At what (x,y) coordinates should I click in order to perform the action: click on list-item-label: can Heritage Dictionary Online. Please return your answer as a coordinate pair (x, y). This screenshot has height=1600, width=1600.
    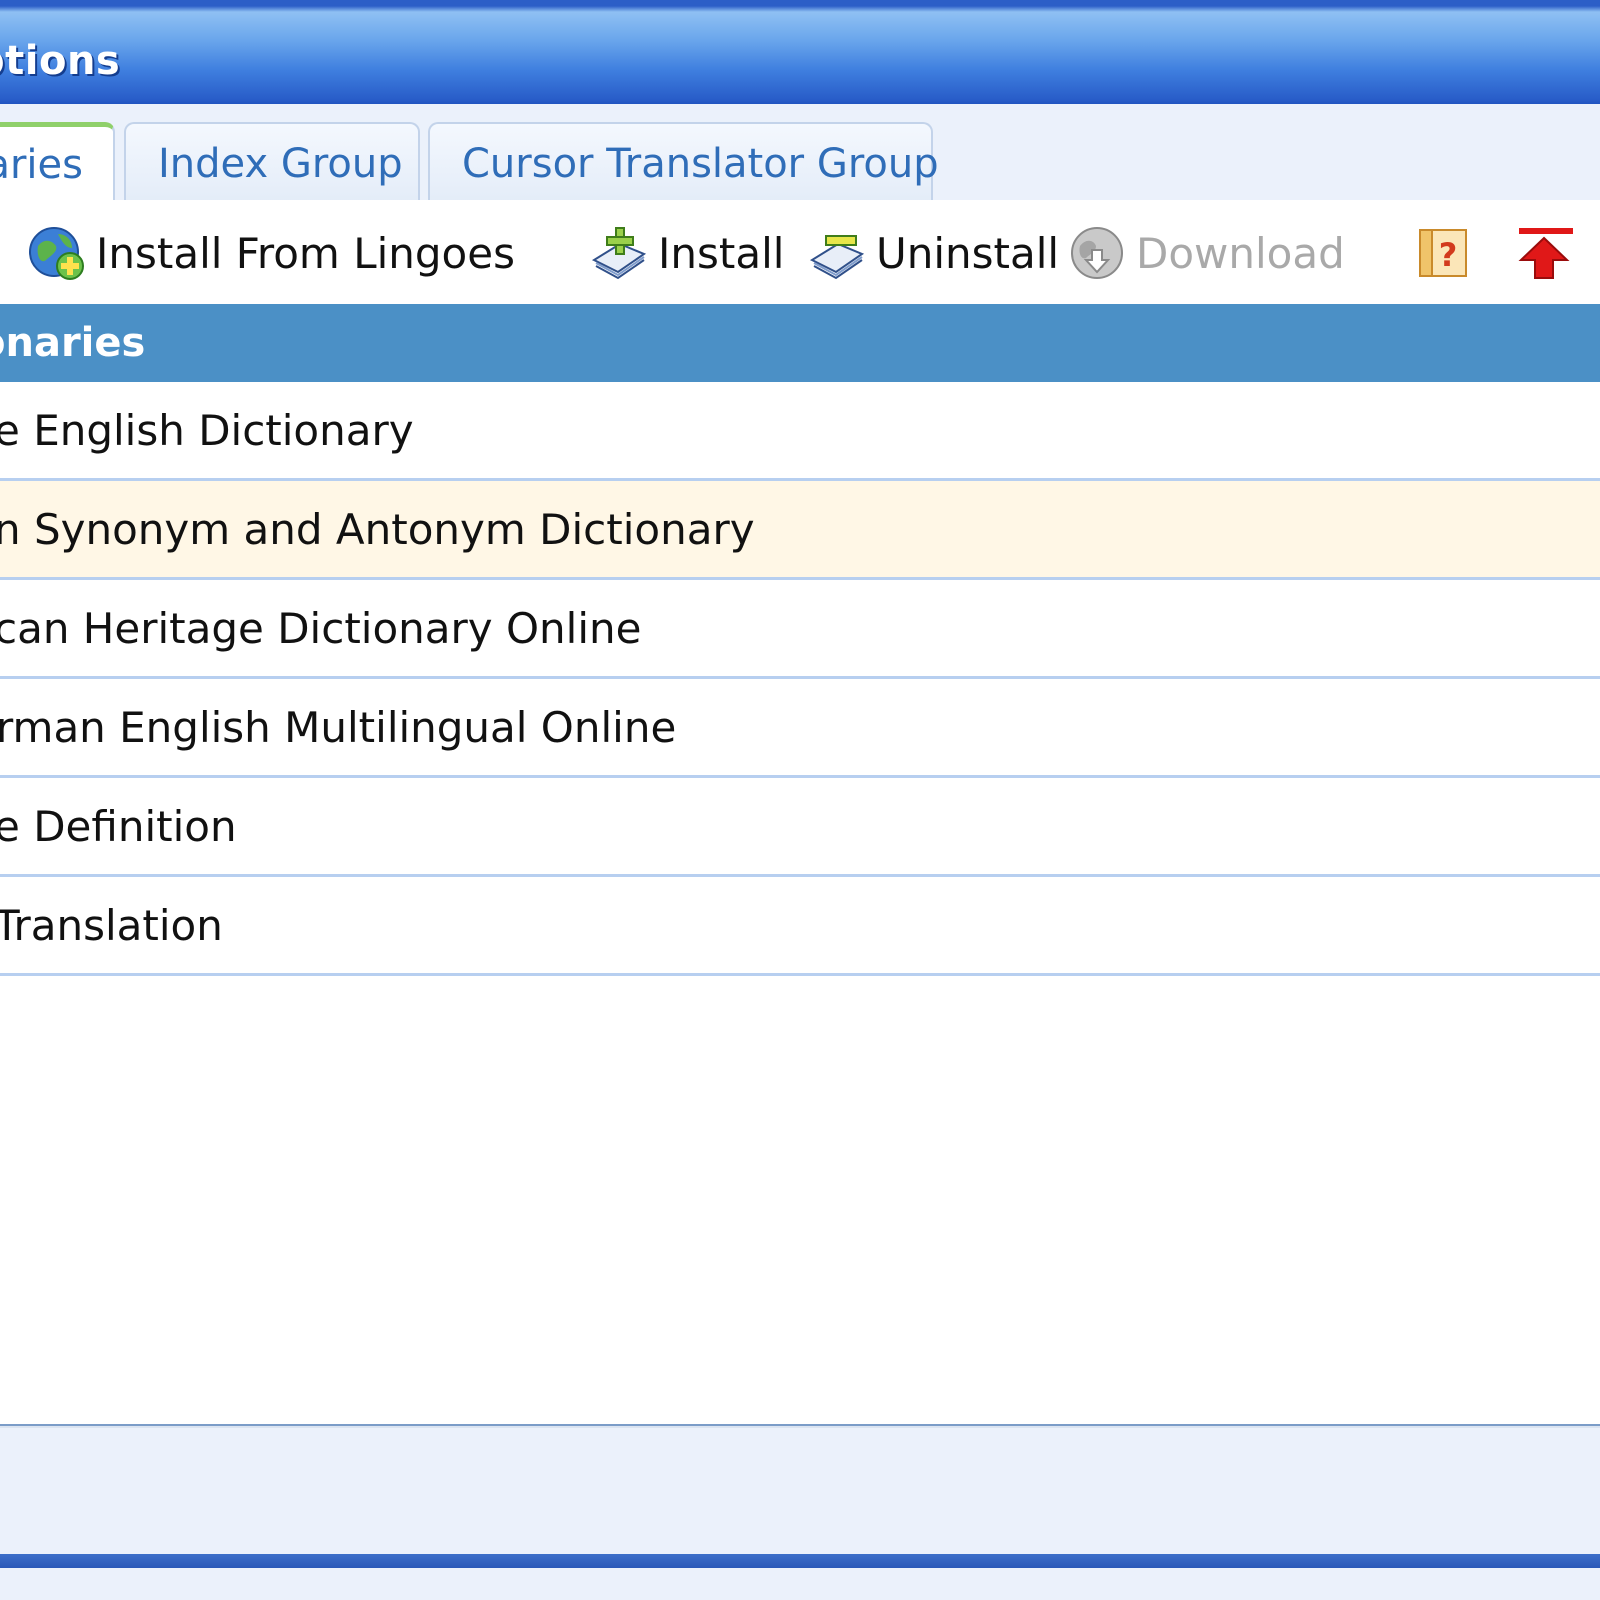
    Looking at the image, I should click on (321, 628).